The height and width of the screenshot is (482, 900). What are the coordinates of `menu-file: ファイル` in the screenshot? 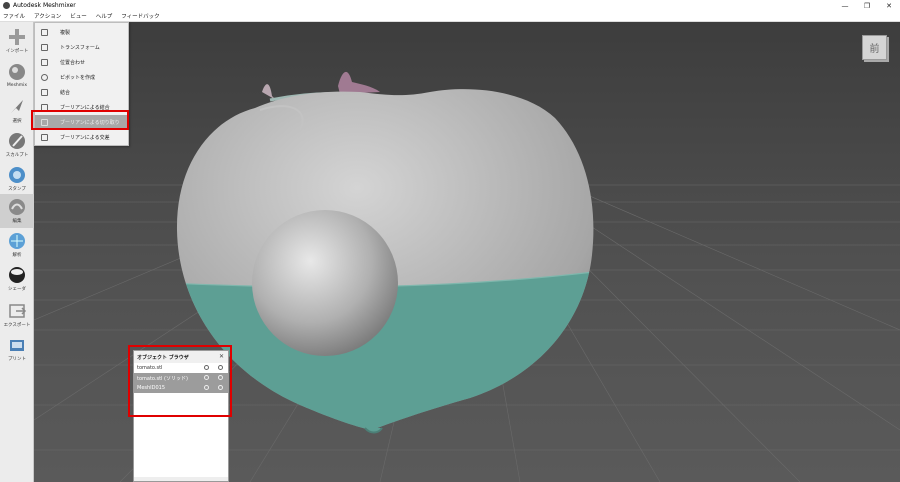 It's located at (14, 16).